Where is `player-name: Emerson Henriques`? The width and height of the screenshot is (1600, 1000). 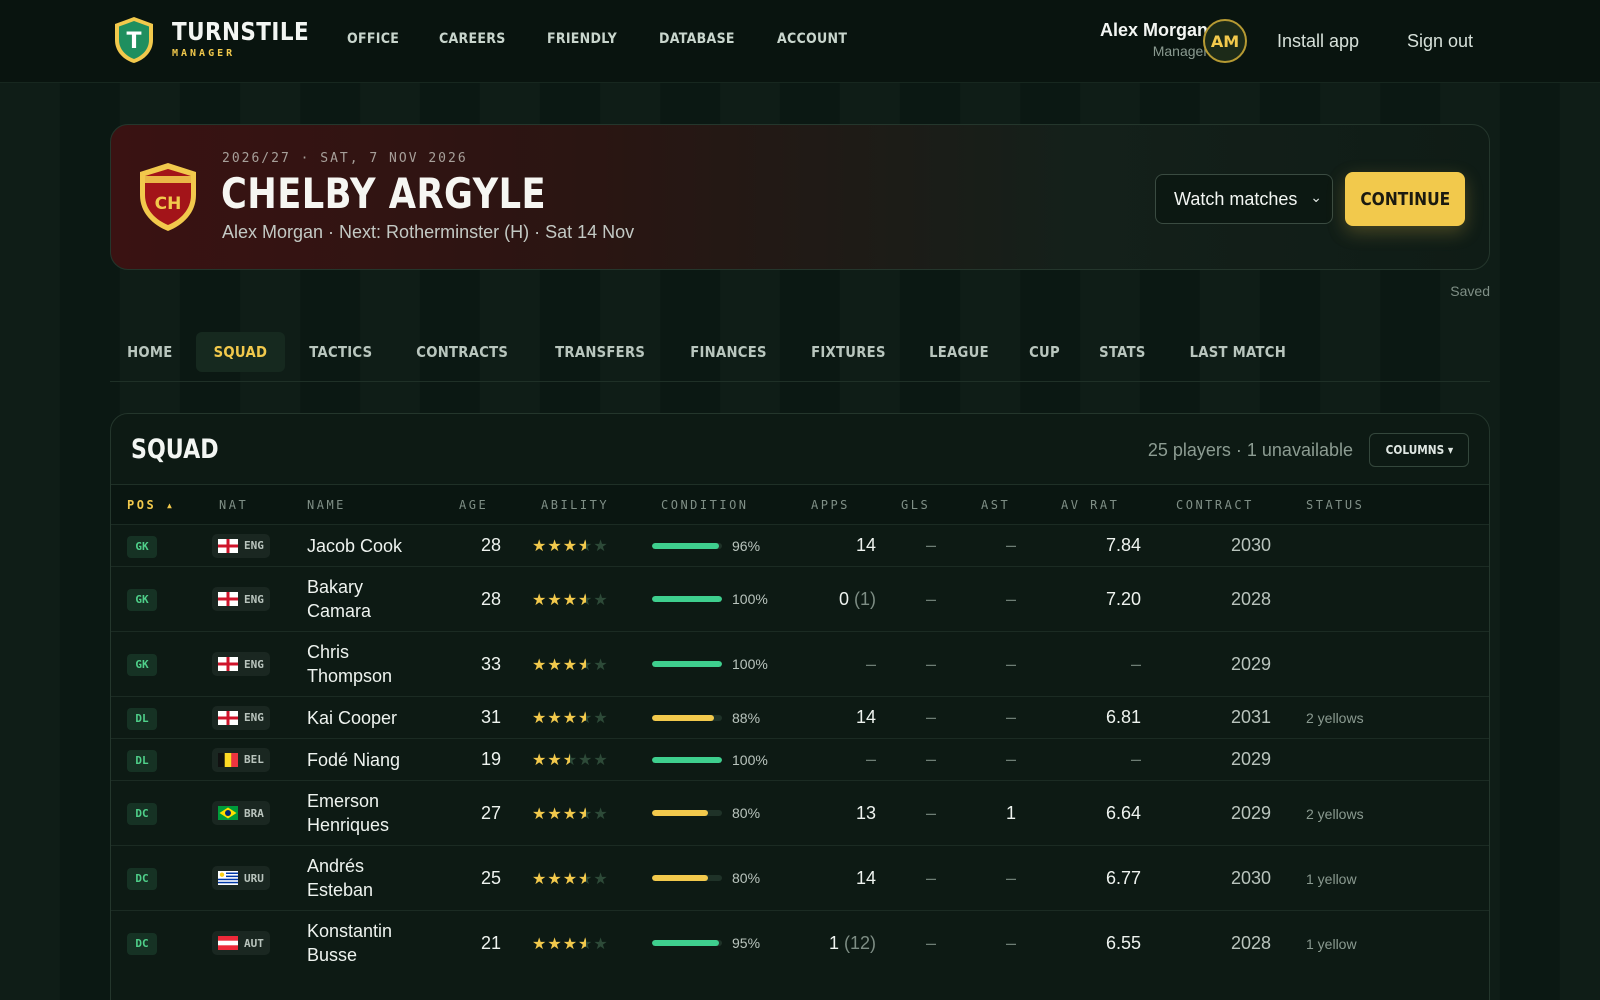 player-name: Emerson Henriques is located at coordinates (362, 813).